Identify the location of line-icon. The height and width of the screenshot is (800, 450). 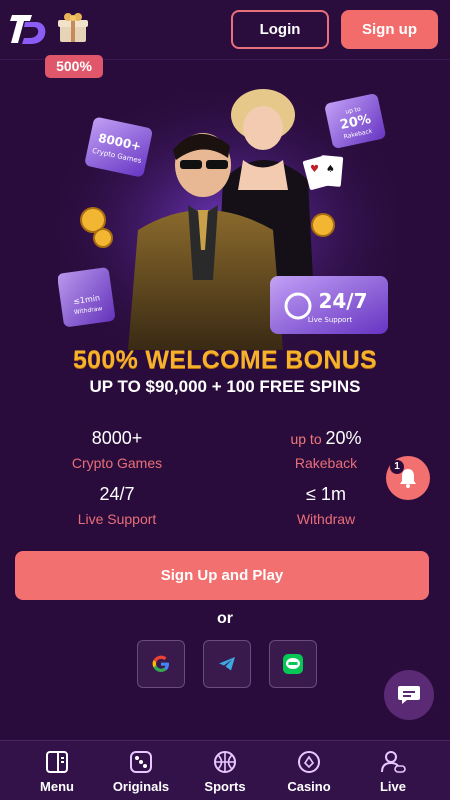
(293, 664).